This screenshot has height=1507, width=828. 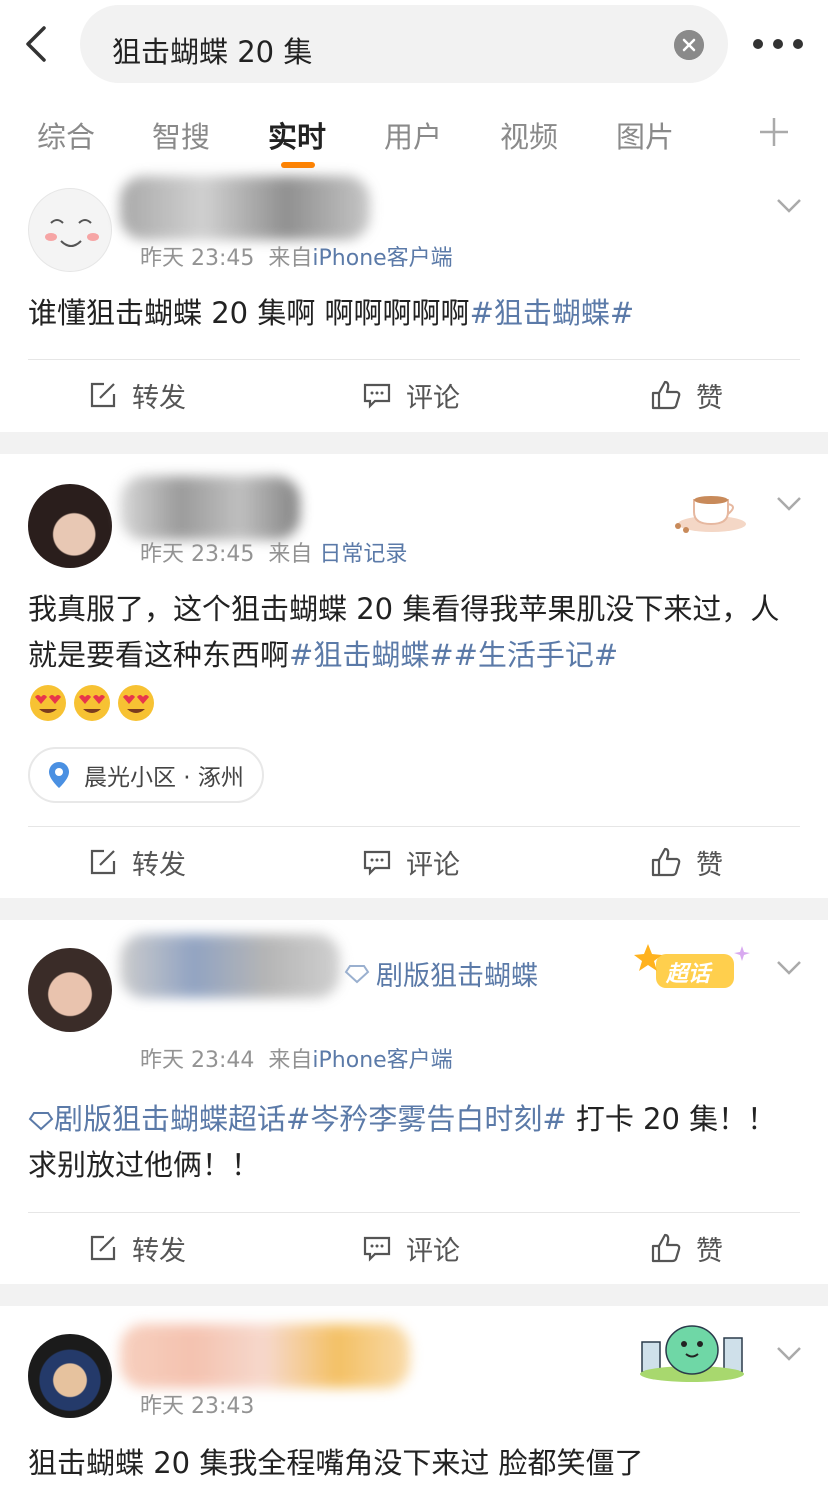 I want to click on post-source: 日常记录, so click(x=363, y=554).